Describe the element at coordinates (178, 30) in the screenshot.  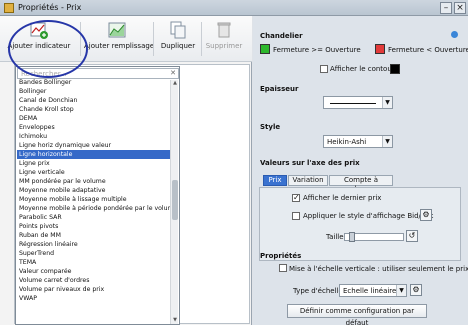
I see `duplicate-icon` at that location.